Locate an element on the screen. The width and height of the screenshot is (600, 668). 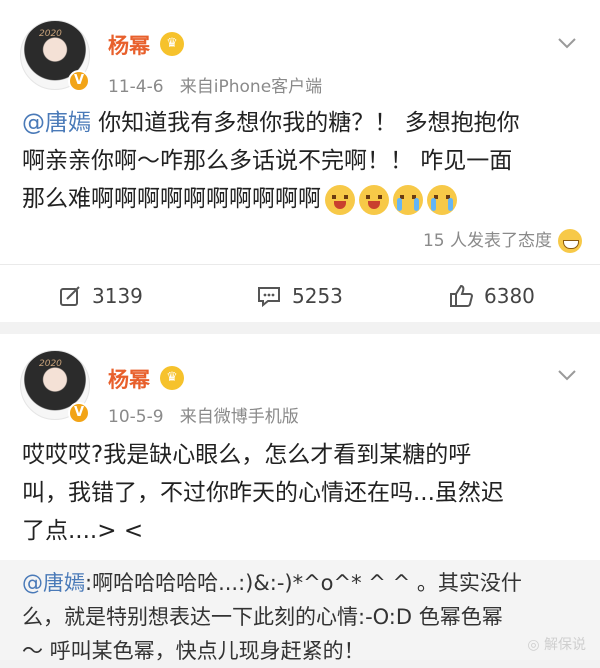
post-text-line: 啊亲亲你啊～咋那么多话说不完啊！！ 咋见一面 is located at coordinates (267, 161).